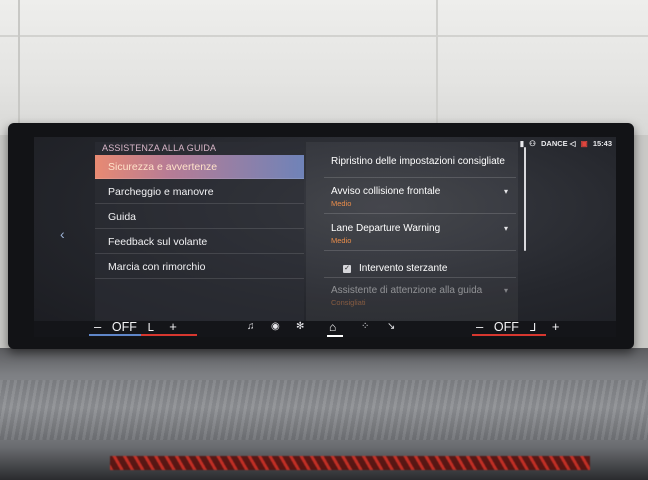 This screenshot has height=480, width=648. I want to click on temp-right-indicator-warm, so click(509, 335).